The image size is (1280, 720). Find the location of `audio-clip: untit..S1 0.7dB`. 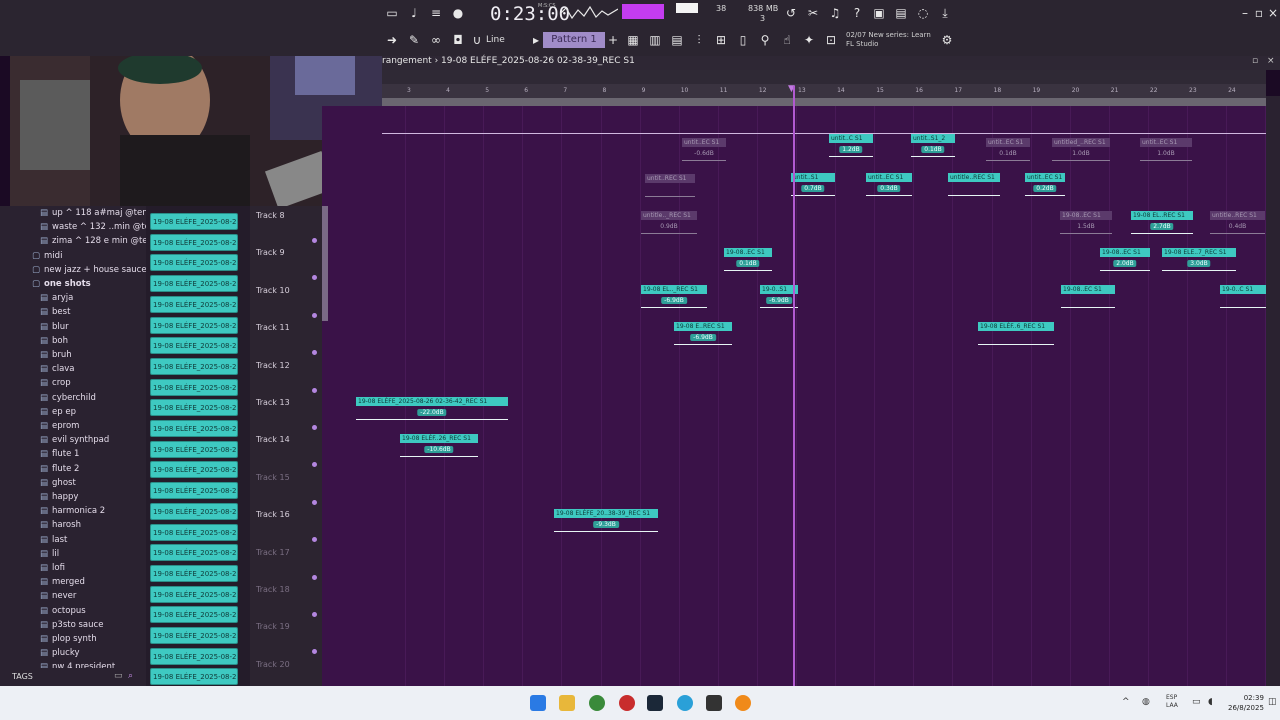

audio-clip: untit..S1 0.7dB is located at coordinates (813, 192).